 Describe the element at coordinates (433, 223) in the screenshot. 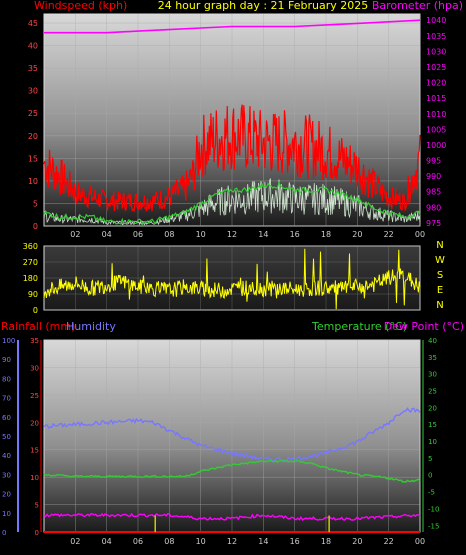

I see `y-tick-label: 975` at that location.